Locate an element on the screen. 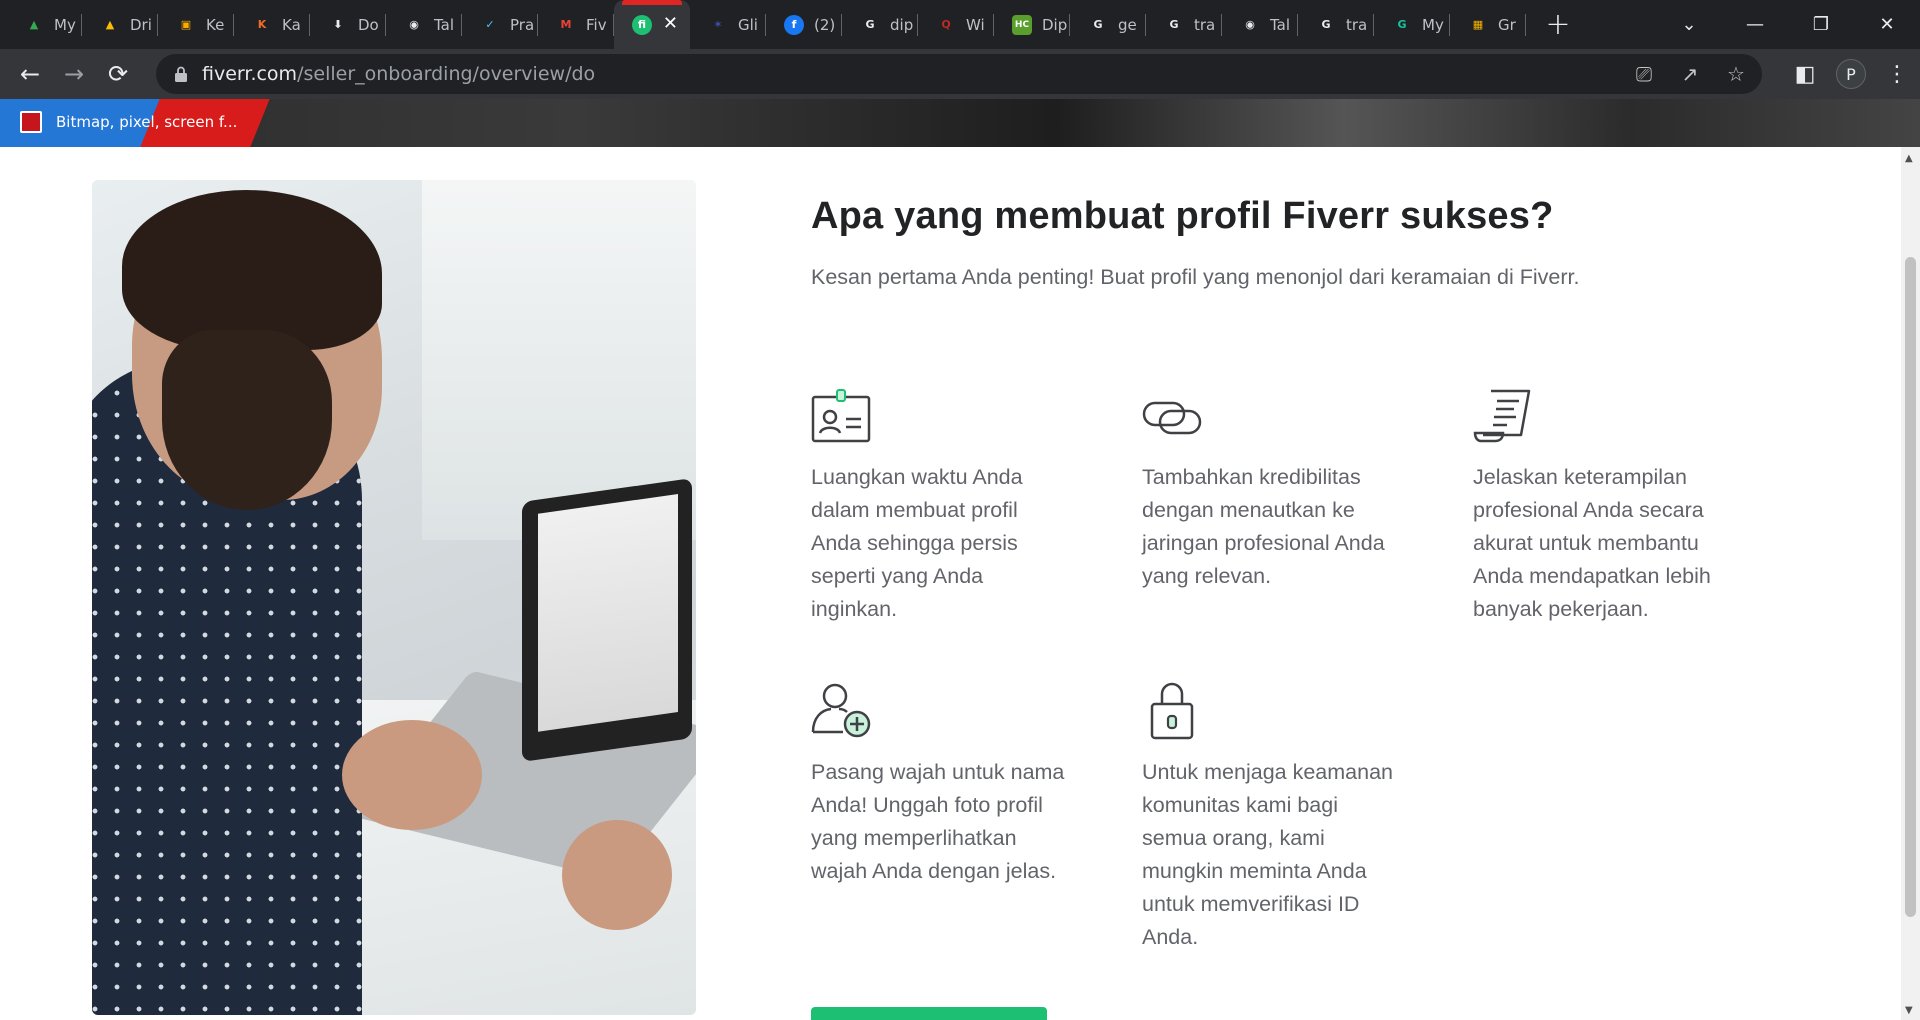  browser-tab: ▣ Ke is located at coordinates (196, 24).